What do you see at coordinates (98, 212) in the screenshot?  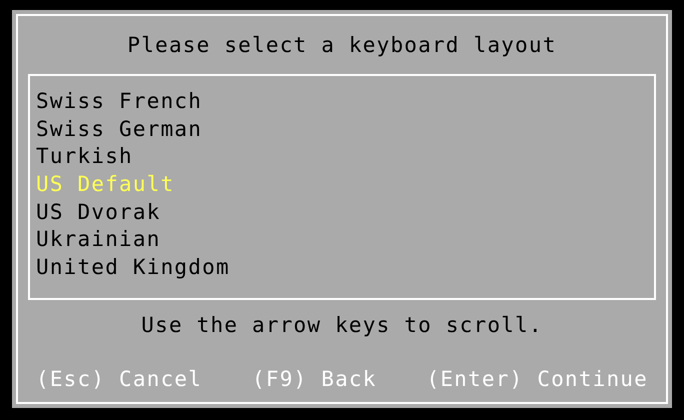 I see `layout-option: US Dvorak` at bounding box center [98, 212].